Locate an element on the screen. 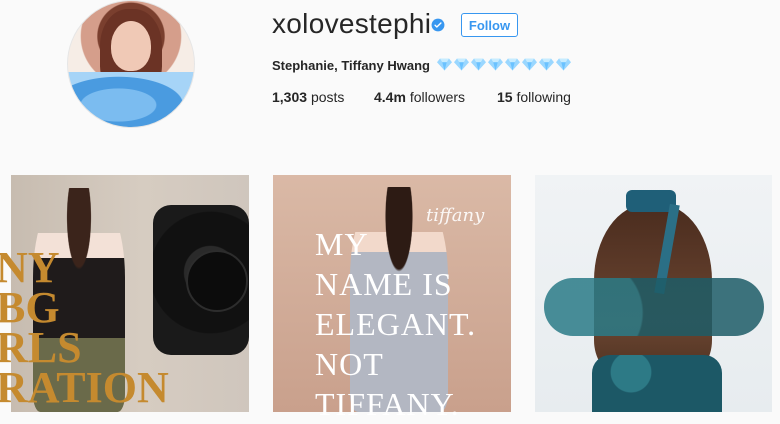 The image size is (780, 424). post-2-text-line: ELEGANT. is located at coordinates (396, 324).